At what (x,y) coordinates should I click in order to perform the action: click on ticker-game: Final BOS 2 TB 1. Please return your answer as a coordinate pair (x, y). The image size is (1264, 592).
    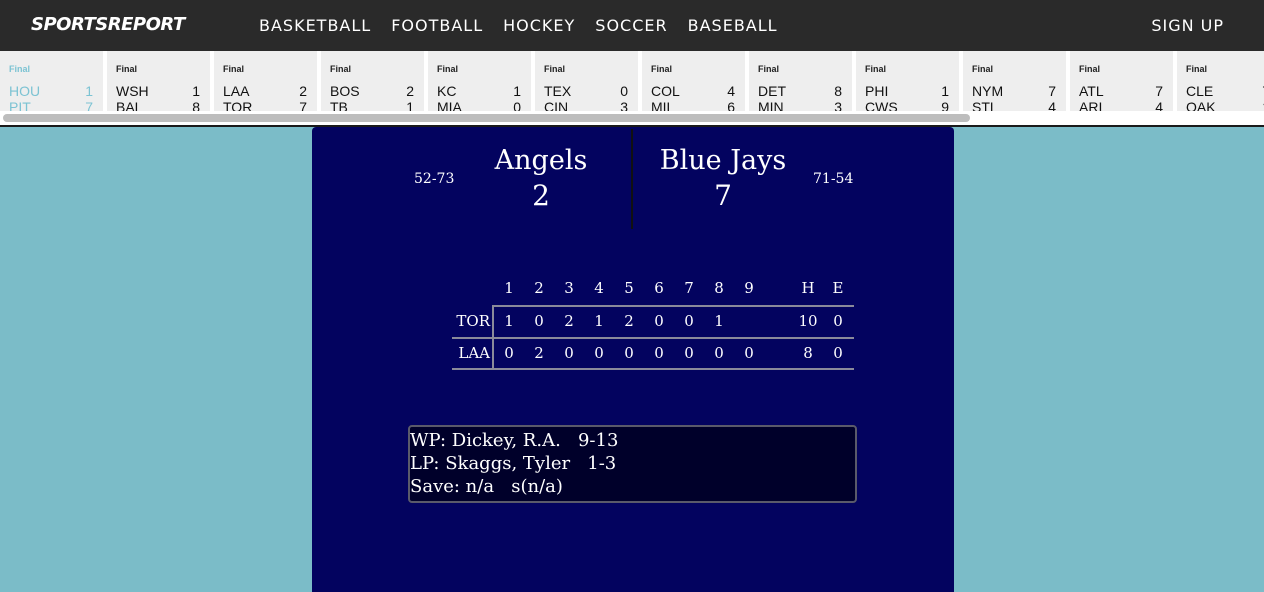
    Looking at the image, I should click on (372, 81).